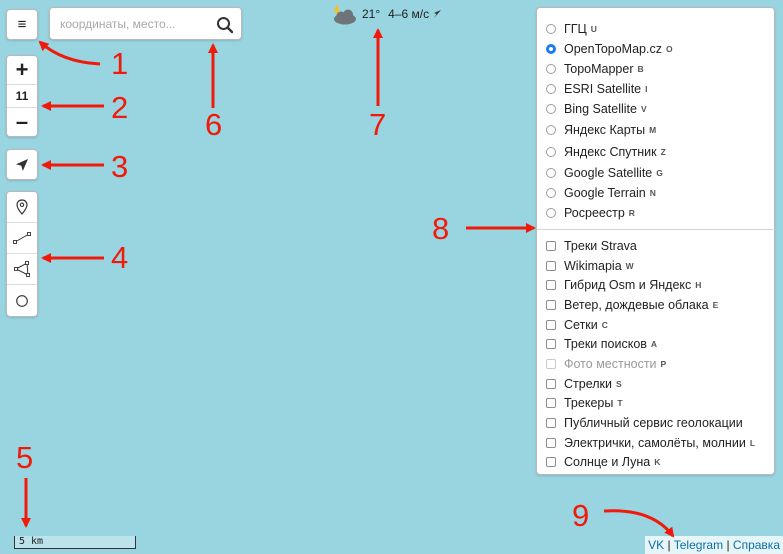 The image size is (783, 554). What do you see at coordinates (135, 23) in the screenshot?
I see `search-input` at bounding box center [135, 23].